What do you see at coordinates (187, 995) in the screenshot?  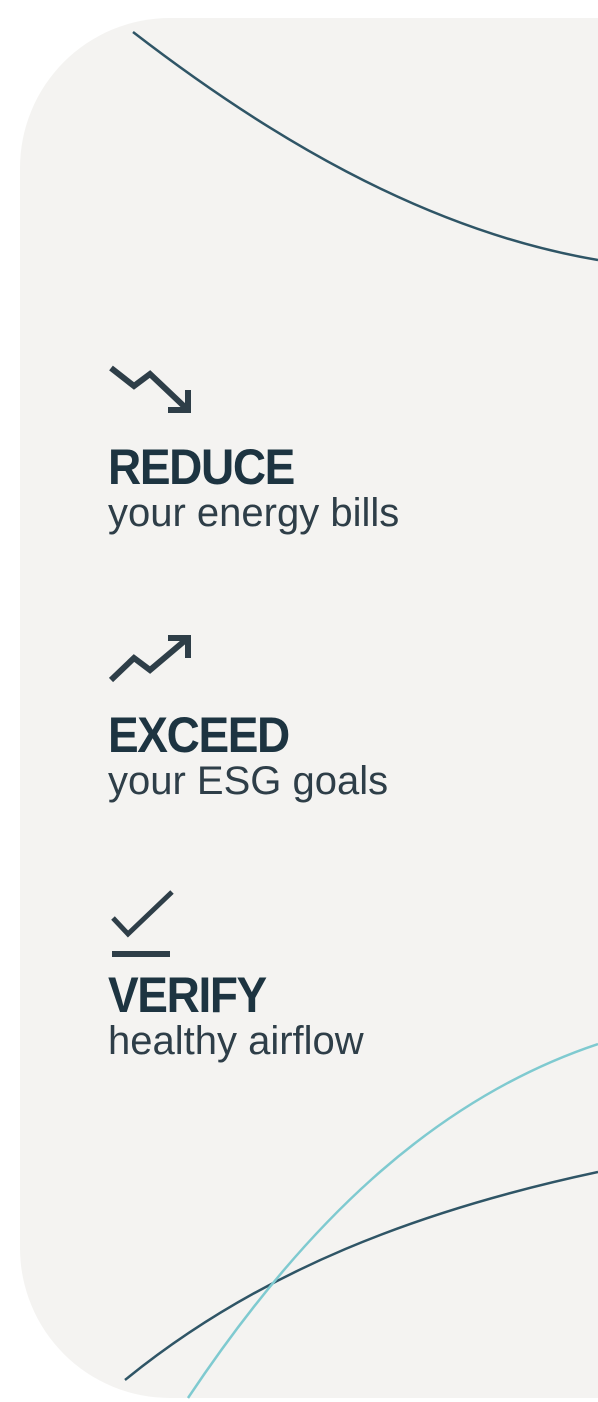 I see `feature-heading: VERIFY` at bounding box center [187, 995].